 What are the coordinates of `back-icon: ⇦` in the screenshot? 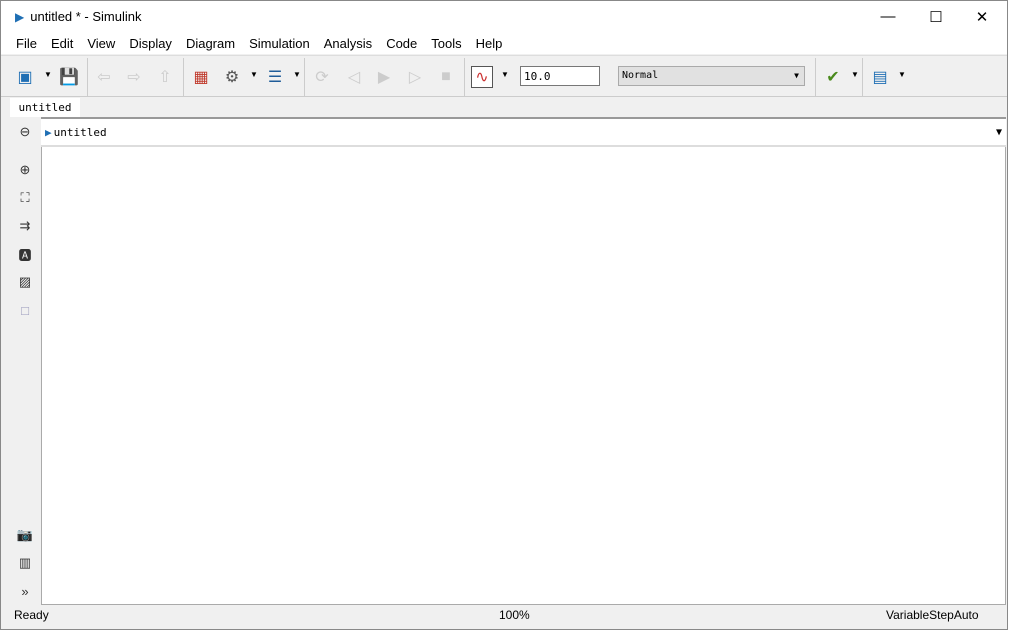 It's located at (104, 77).